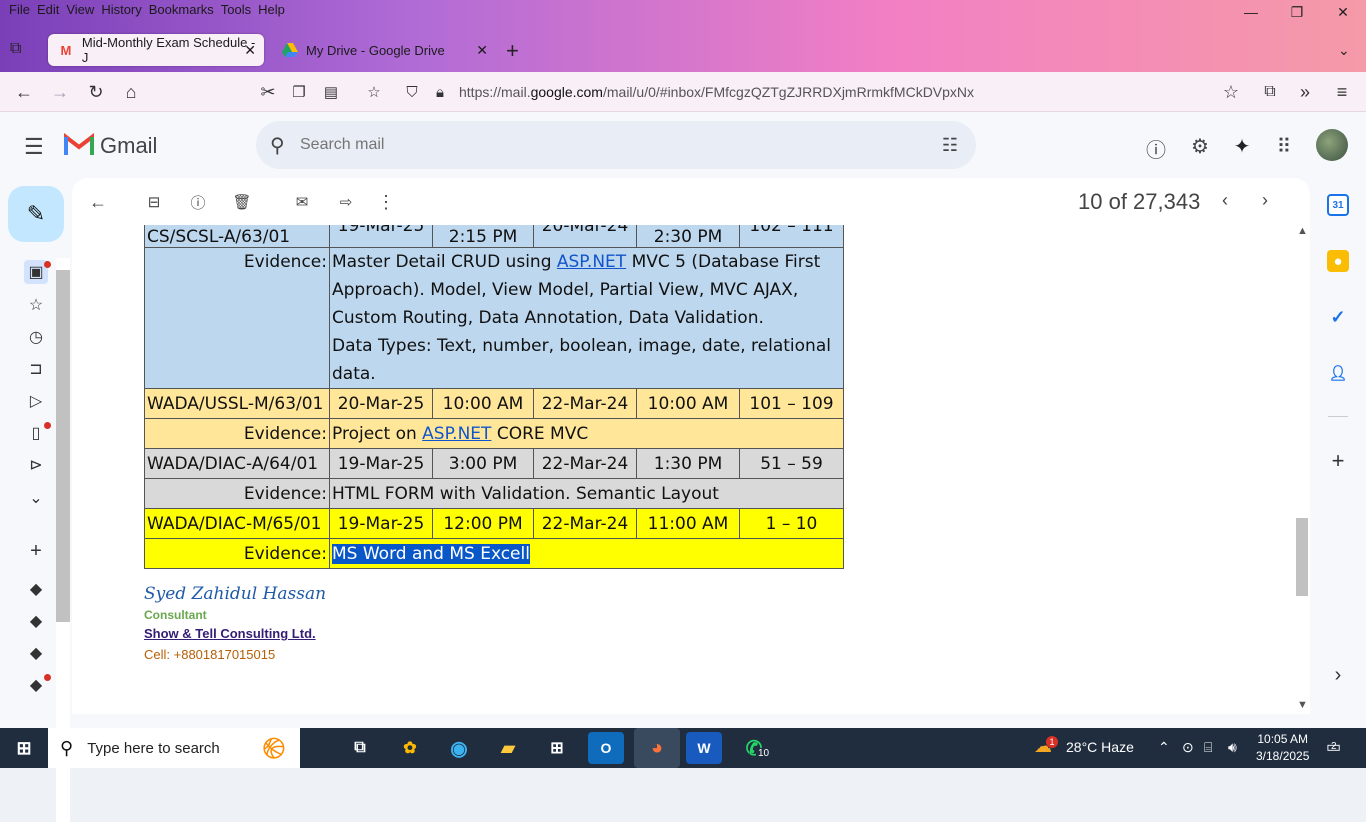 This screenshot has height=822, width=1366. I want to click on snoozed-icon: ◷, so click(36, 337).